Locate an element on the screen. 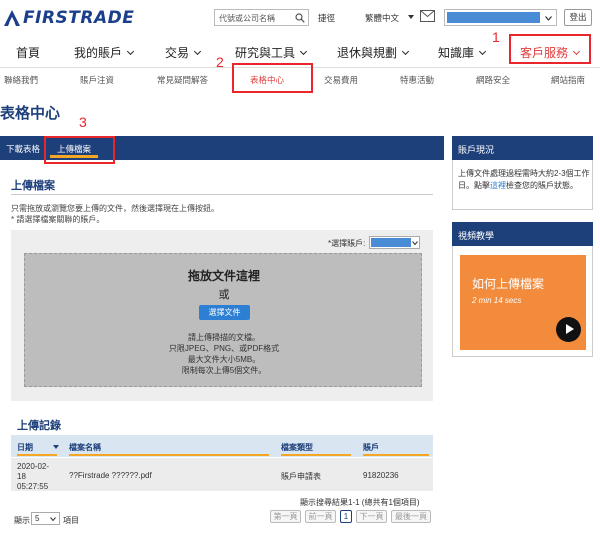 This screenshot has width=600, height=535. nav-my-account: 我的賬戶 is located at coordinates (104, 52).